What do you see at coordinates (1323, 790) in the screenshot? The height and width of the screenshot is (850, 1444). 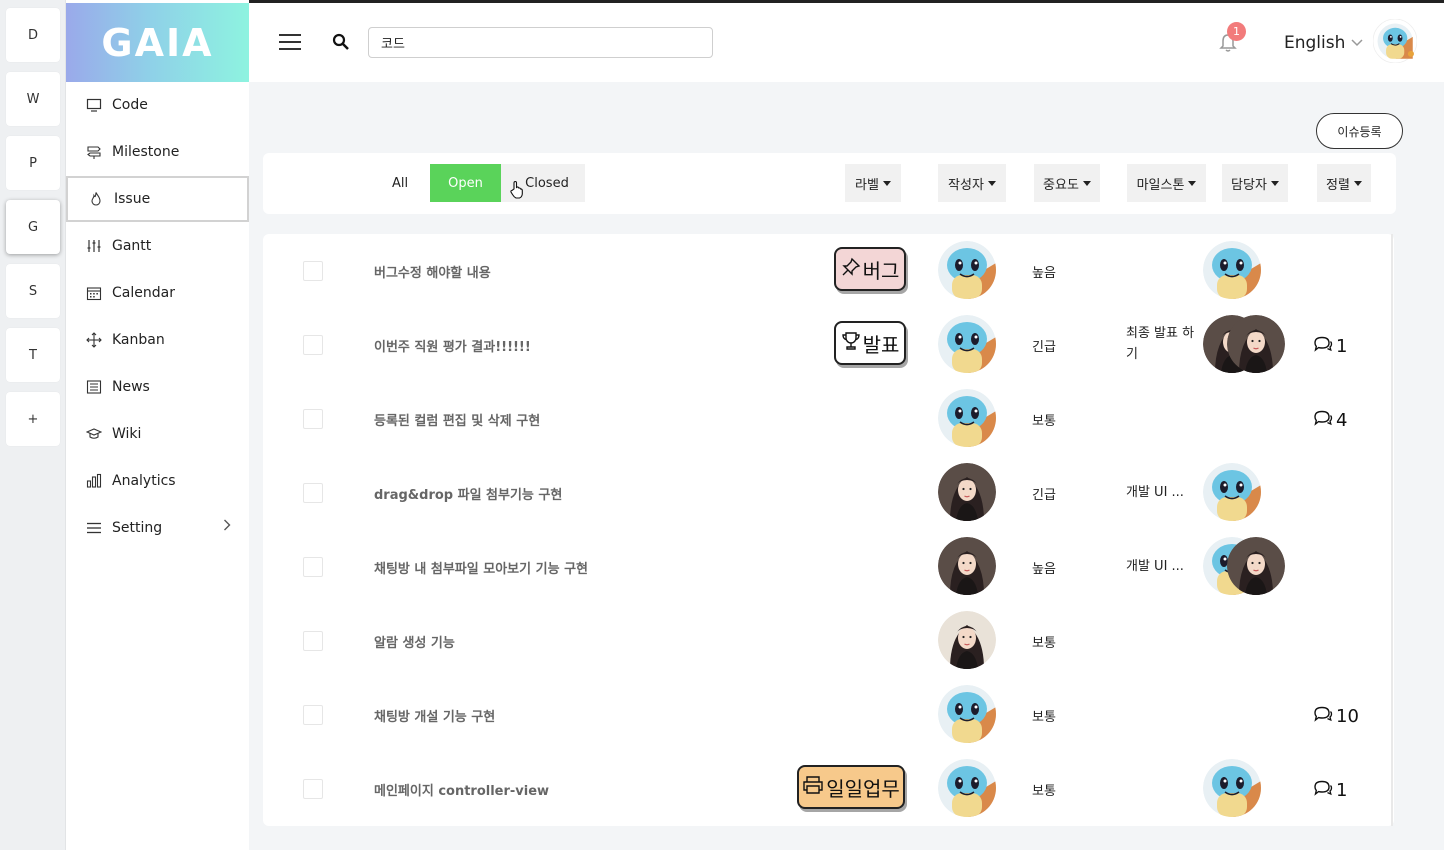 I see `comment-icon` at bounding box center [1323, 790].